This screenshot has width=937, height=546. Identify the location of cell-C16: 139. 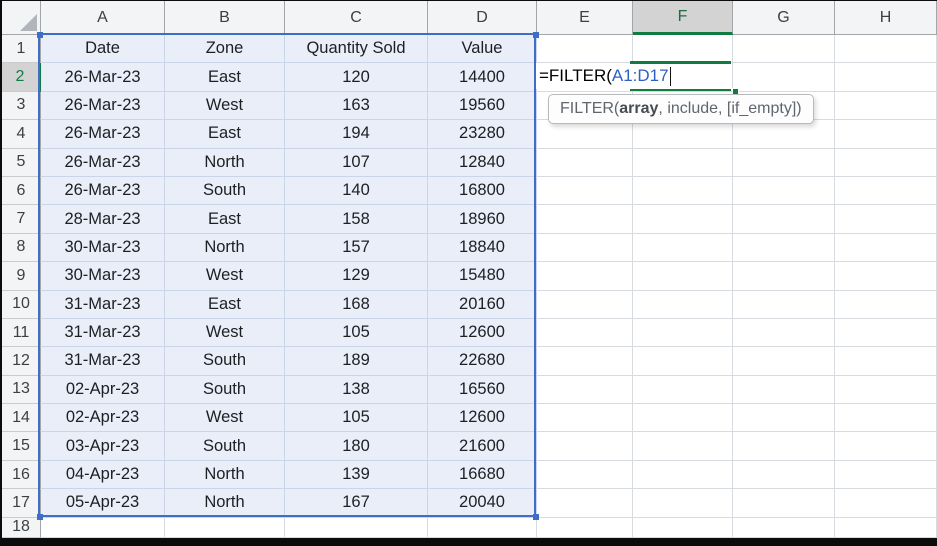
(356, 475).